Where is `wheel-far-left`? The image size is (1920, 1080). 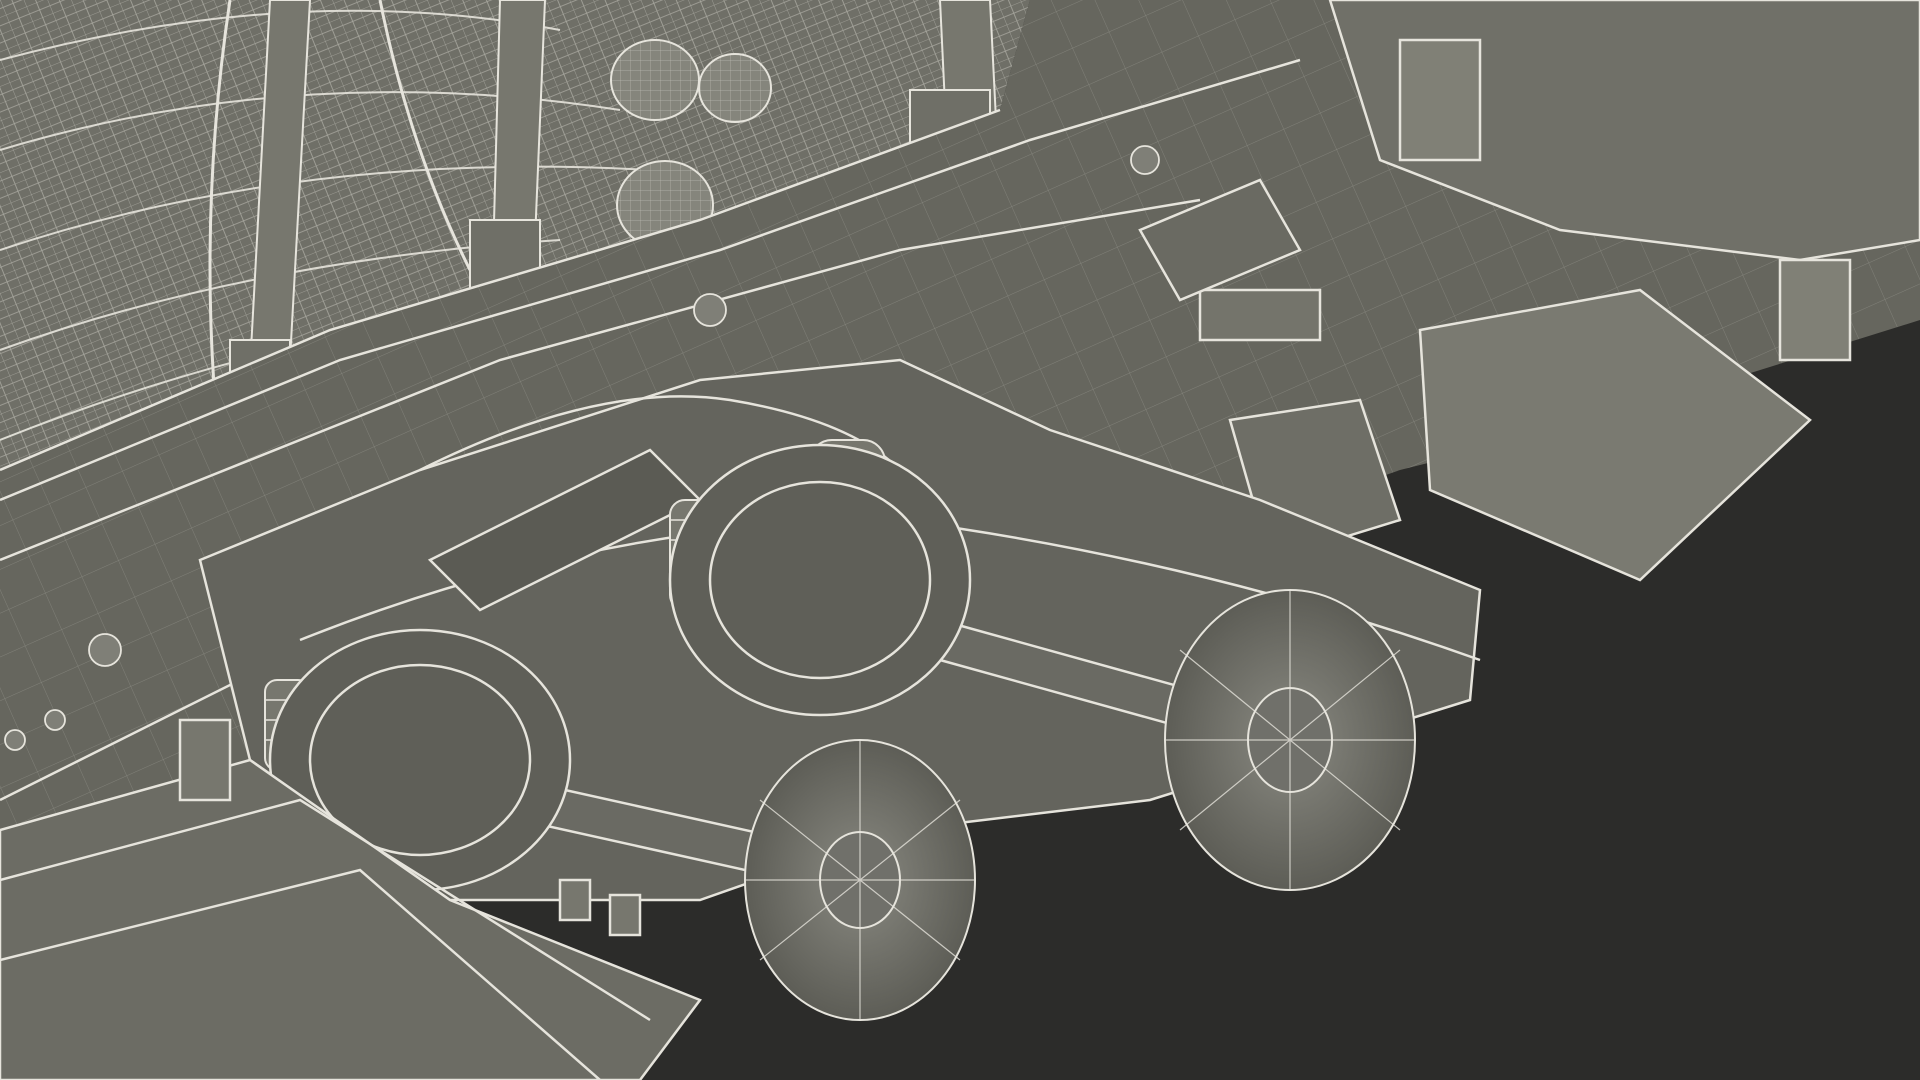 wheel-far-left is located at coordinates (860, 880).